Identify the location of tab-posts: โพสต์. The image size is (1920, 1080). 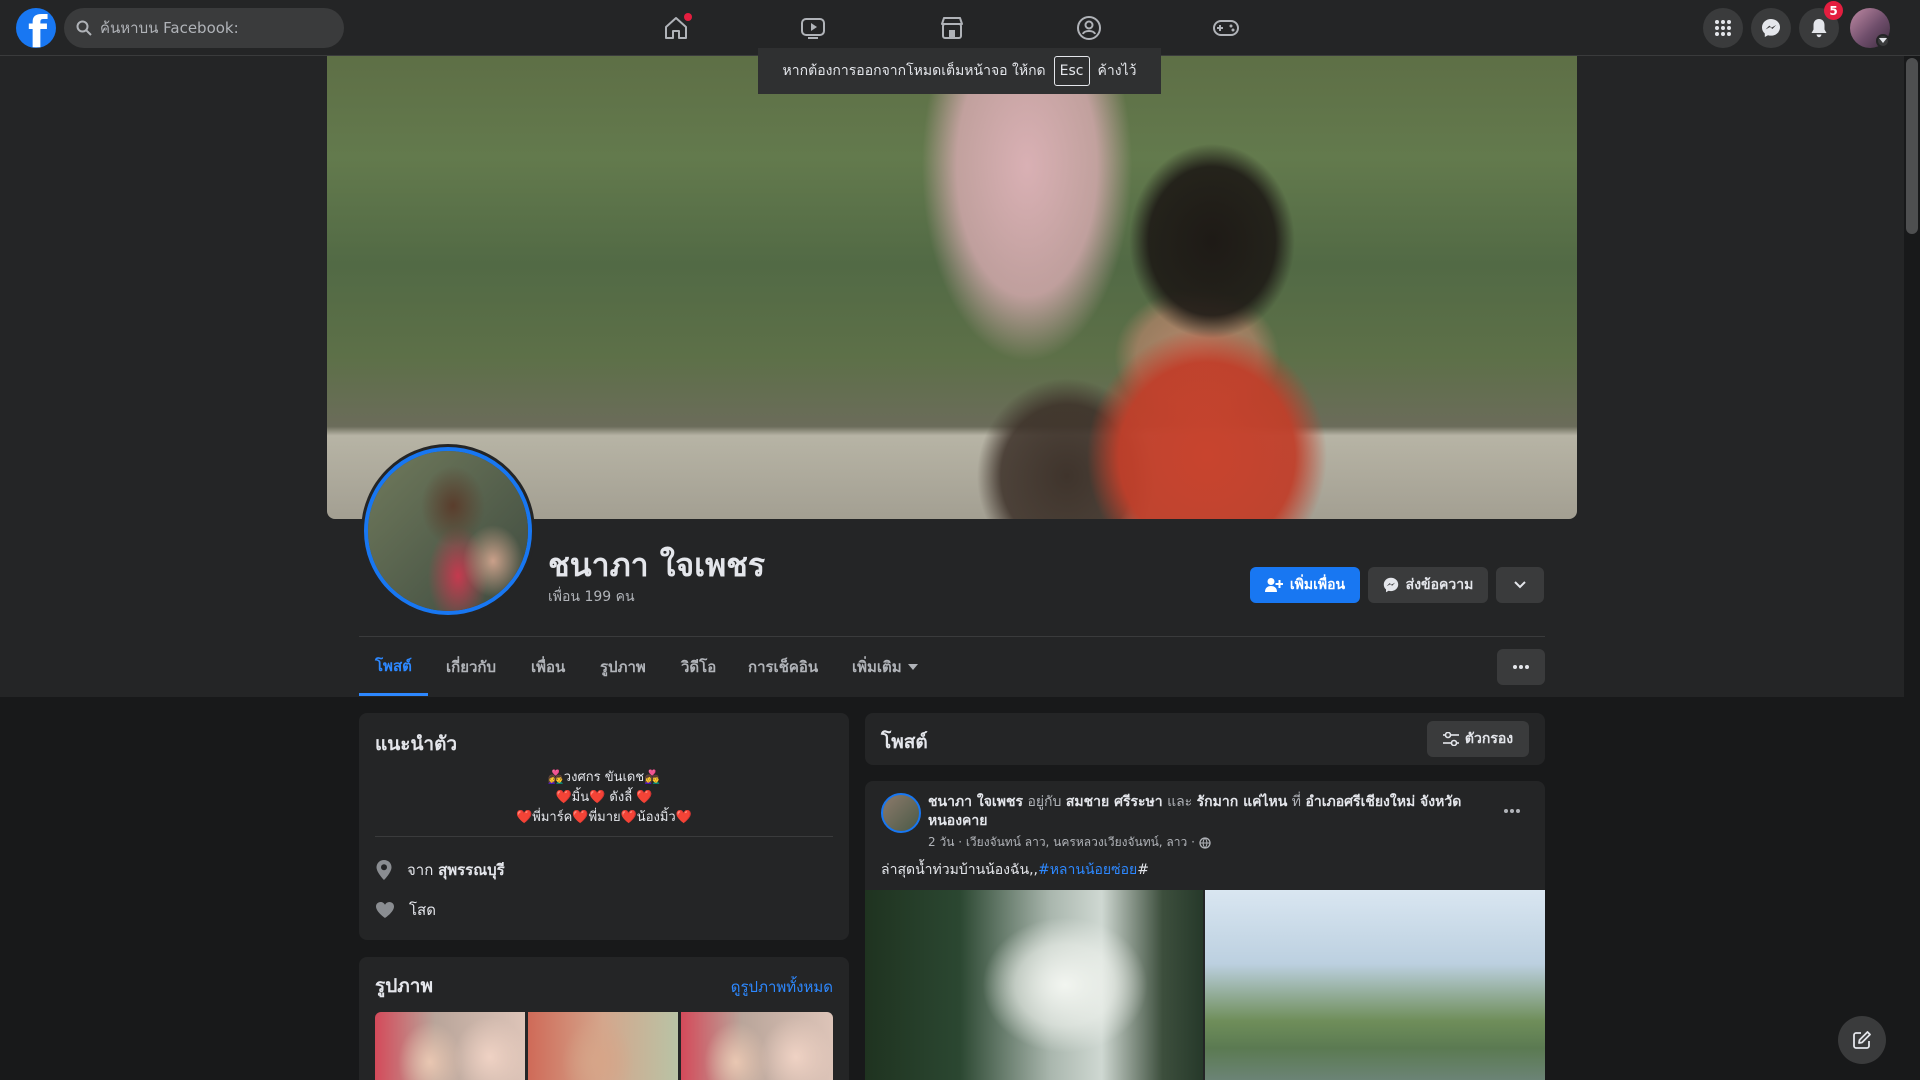
(393, 667).